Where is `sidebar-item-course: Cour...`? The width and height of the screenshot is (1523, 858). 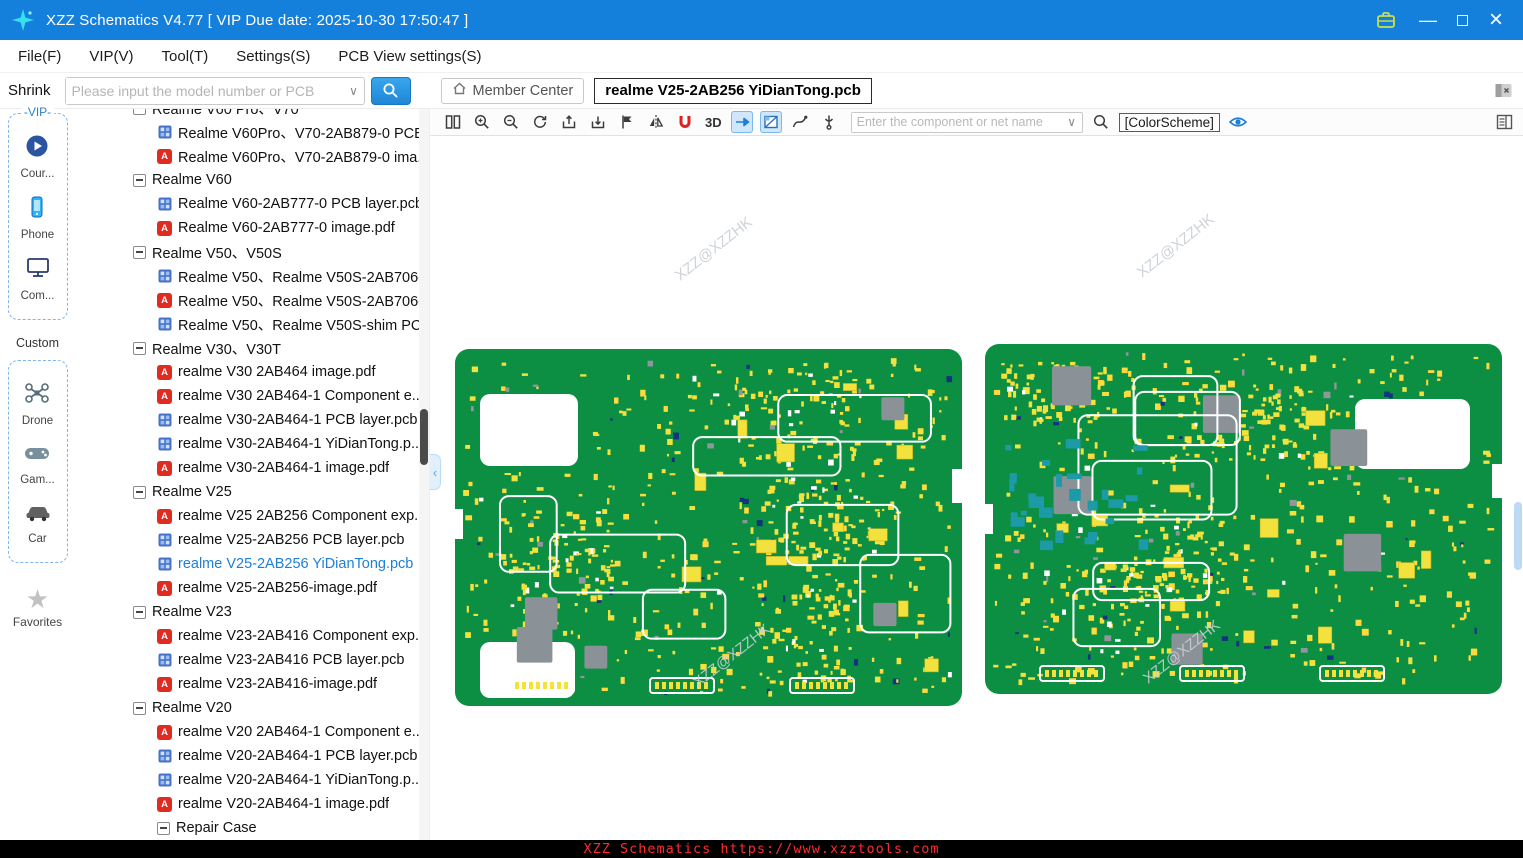
sidebar-item-course: Cour... is located at coordinates (37, 156).